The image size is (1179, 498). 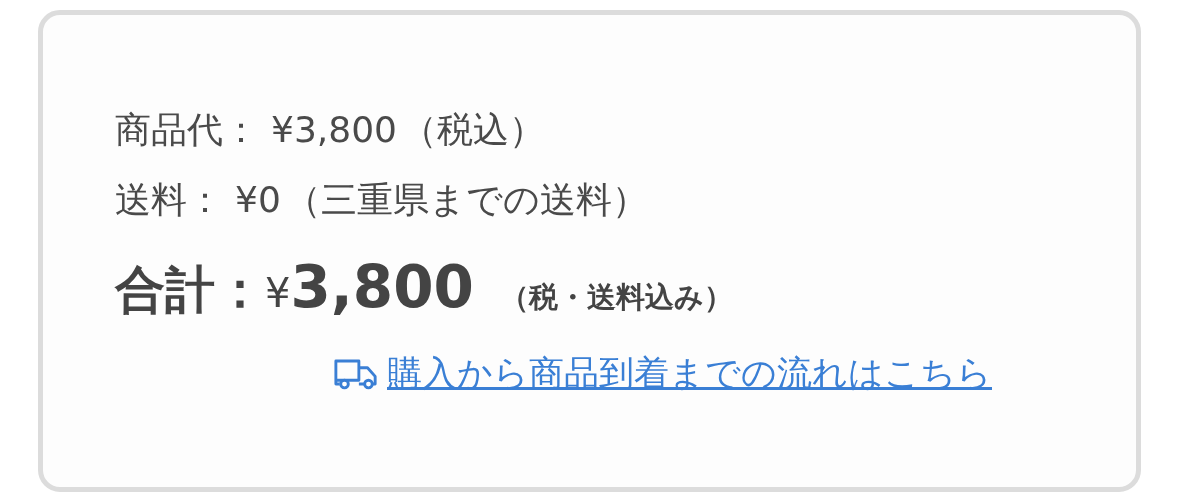 I want to click on price-note: （税込）, so click(x=472, y=130).